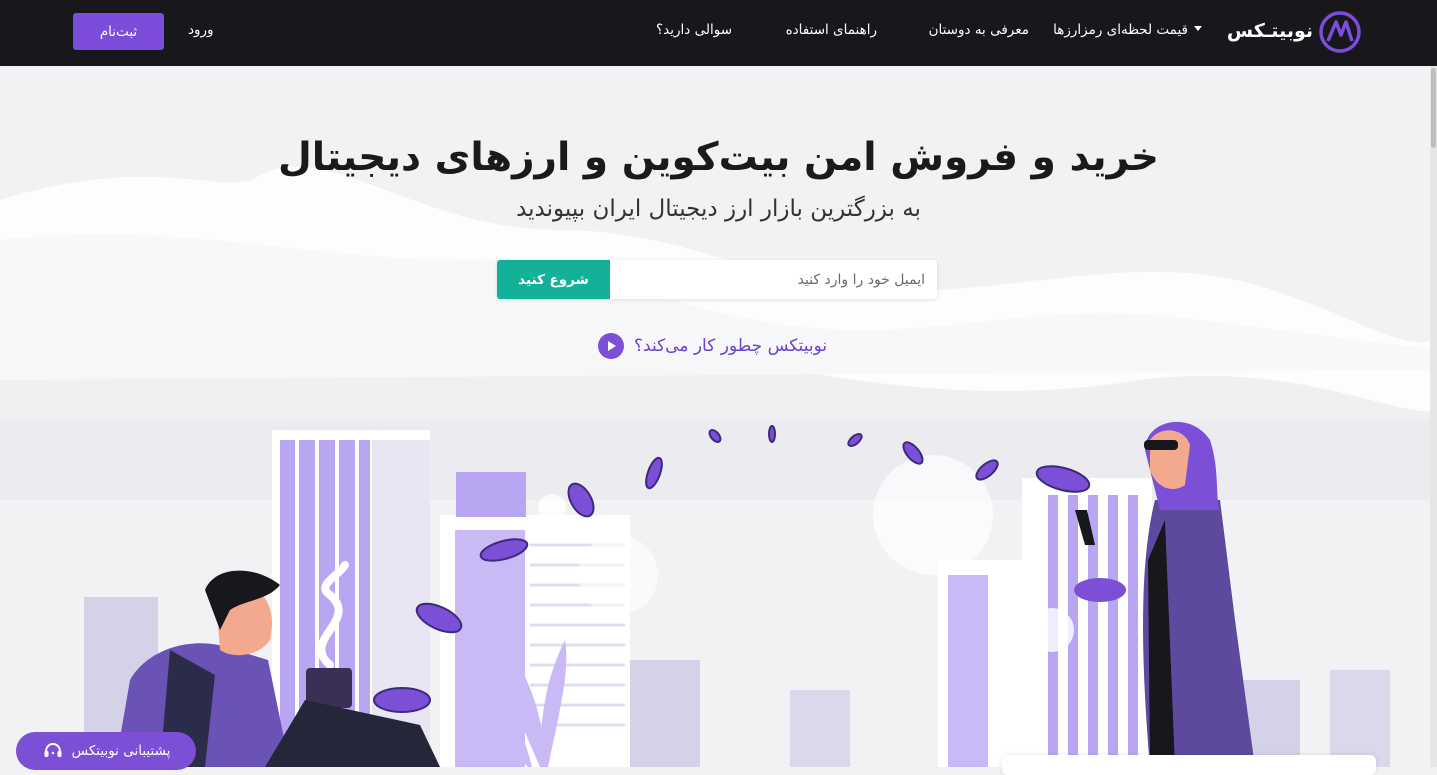 Image resolution: width=1437 pixels, height=775 pixels. What do you see at coordinates (553, 279) in the screenshot?
I see `start-button: شروع کنید` at bounding box center [553, 279].